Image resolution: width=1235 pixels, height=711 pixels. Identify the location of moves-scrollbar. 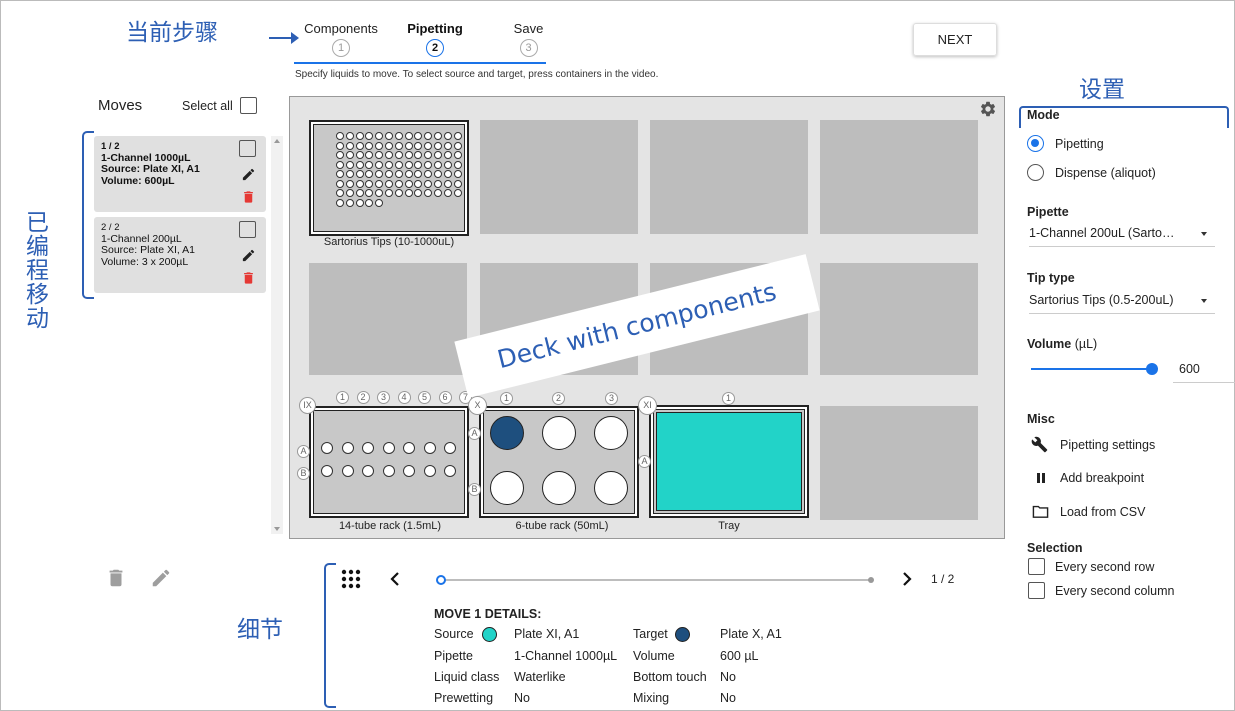
(277, 335).